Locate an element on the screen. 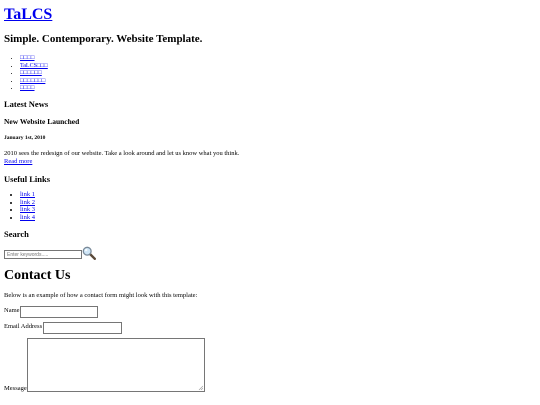 This screenshot has height=405, width=540. menu-link-1: □□□□ is located at coordinates (27, 58).